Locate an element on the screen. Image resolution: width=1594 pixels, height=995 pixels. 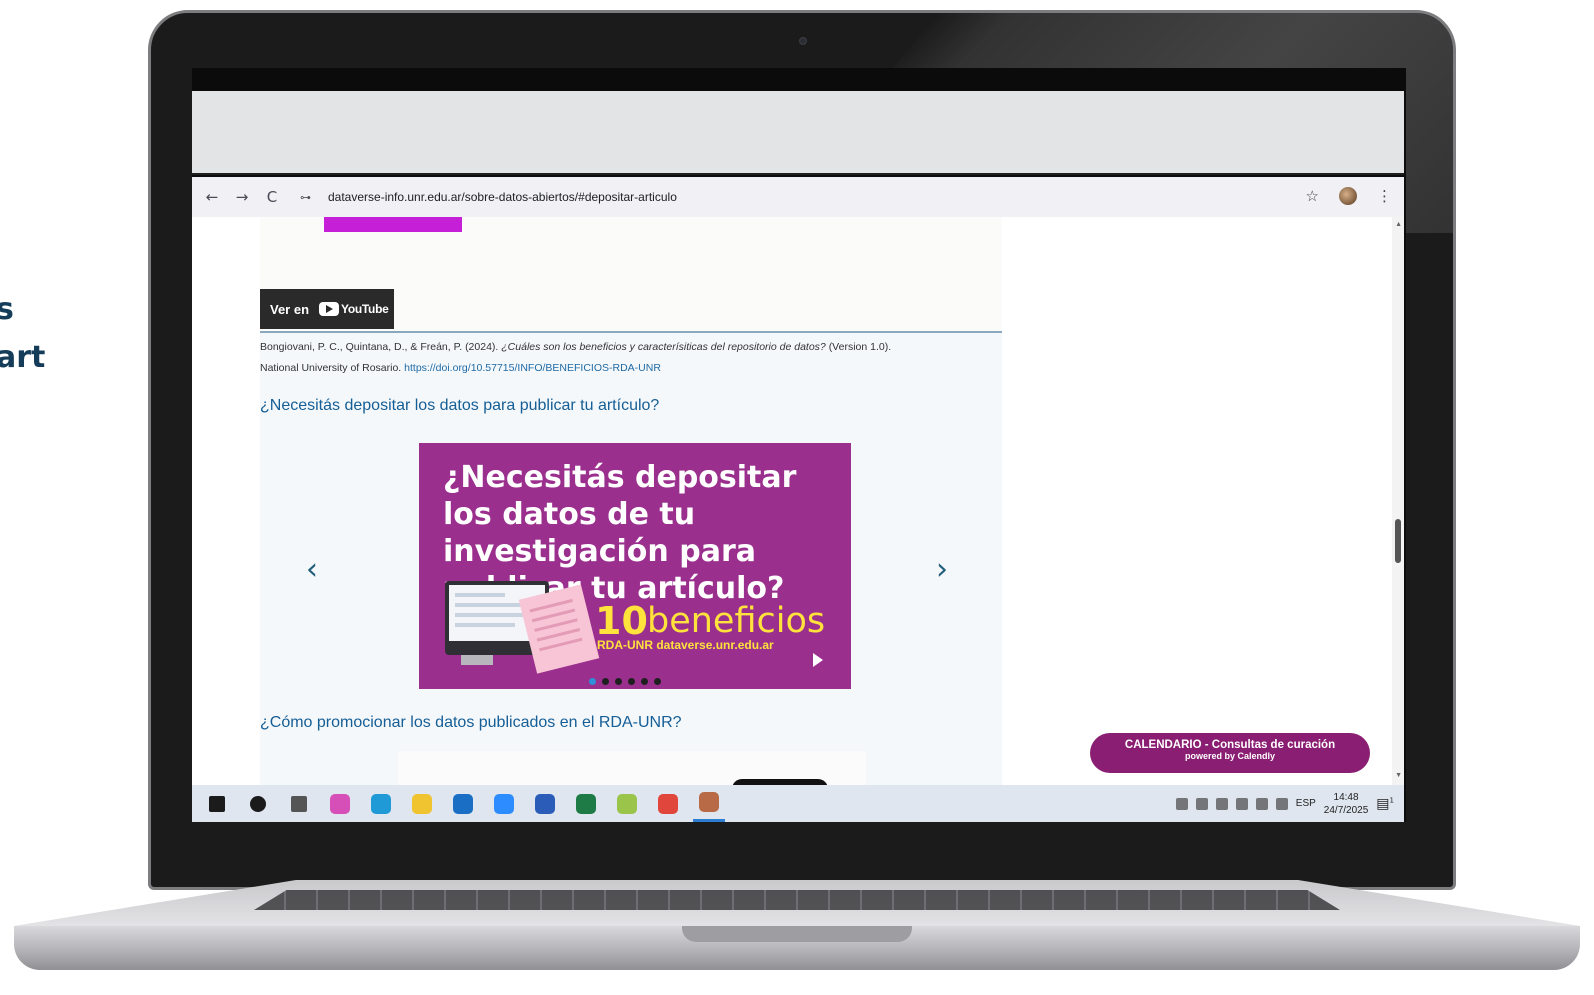
outlook-icon is located at coordinates (463, 803).